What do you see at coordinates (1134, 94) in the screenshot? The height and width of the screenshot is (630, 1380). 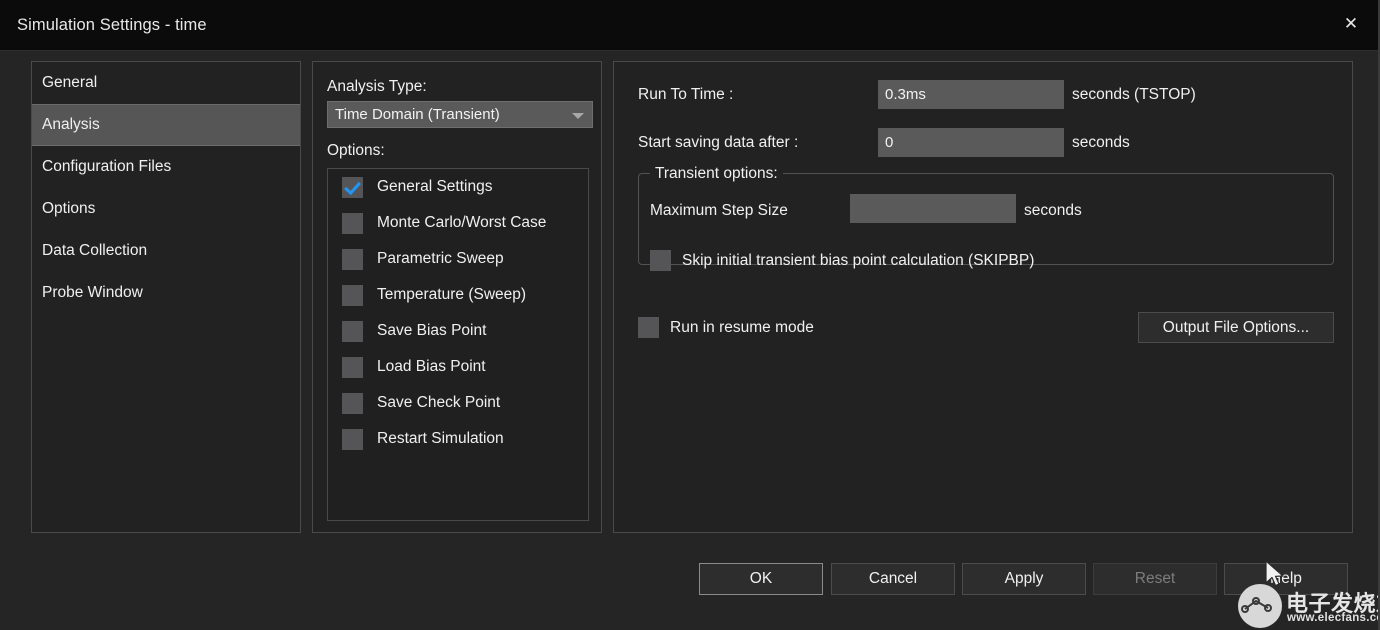 I see `run-to-time-unit-label: seconds (TSTOP)` at bounding box center [1134, 94].